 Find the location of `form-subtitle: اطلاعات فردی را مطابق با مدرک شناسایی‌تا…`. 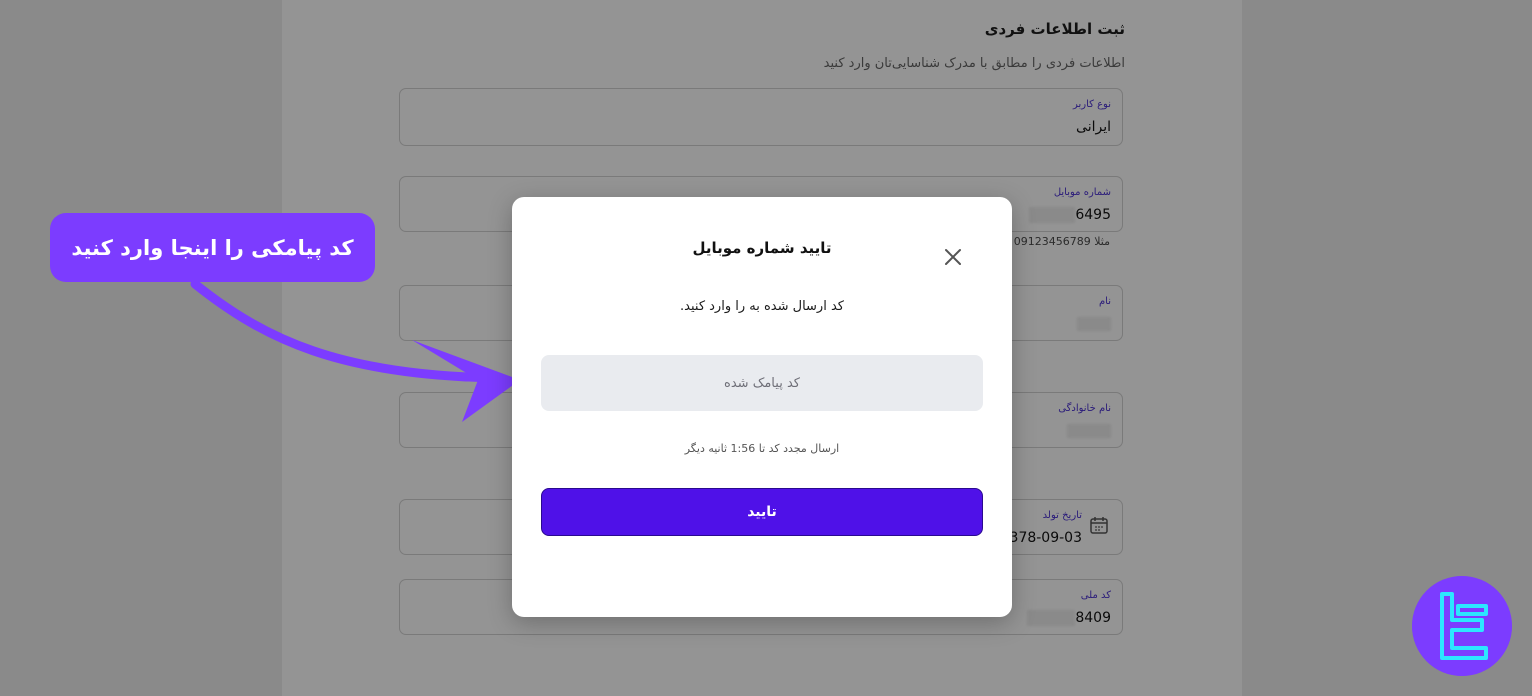

form-subtitle: اطلاعات فردی را مطابق با مدرک شناسایی‌تا… is located at coordinates (974, 63).